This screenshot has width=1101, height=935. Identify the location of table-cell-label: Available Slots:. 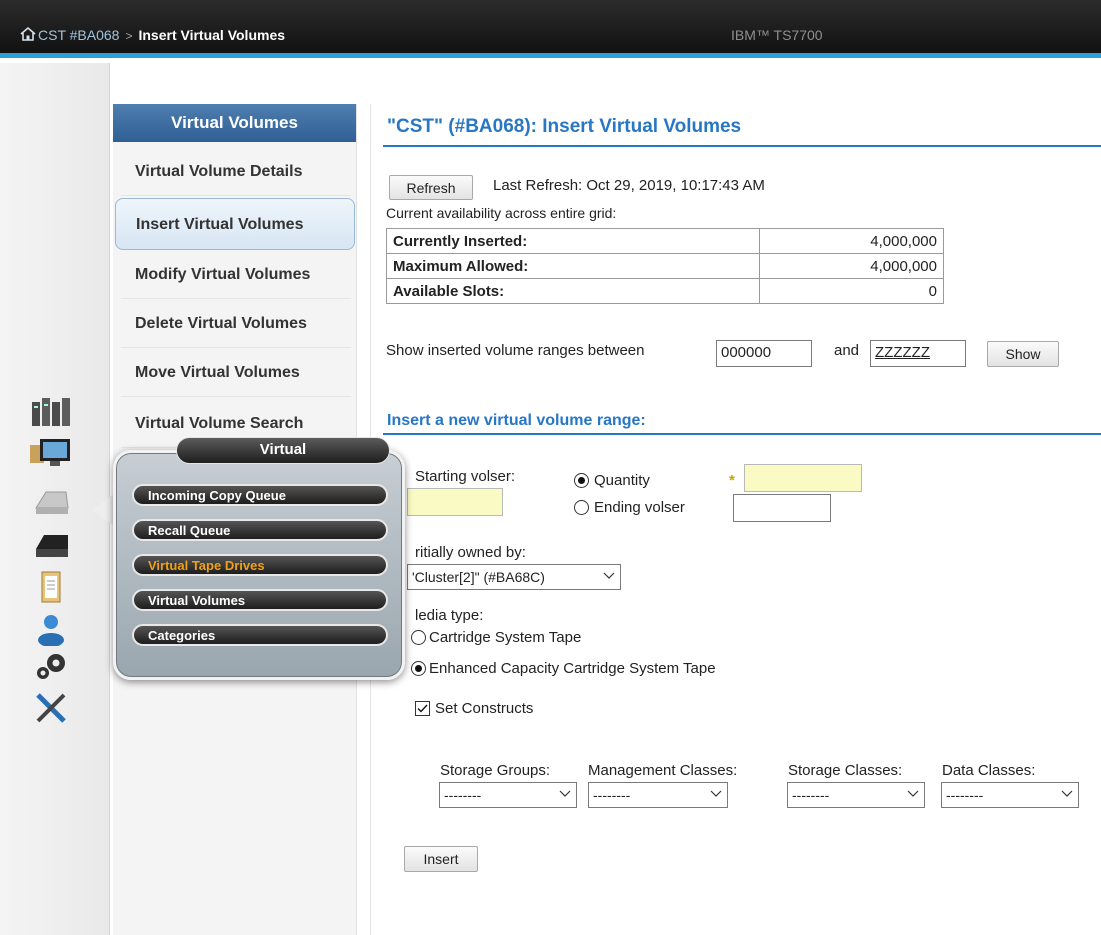
(573, 291).